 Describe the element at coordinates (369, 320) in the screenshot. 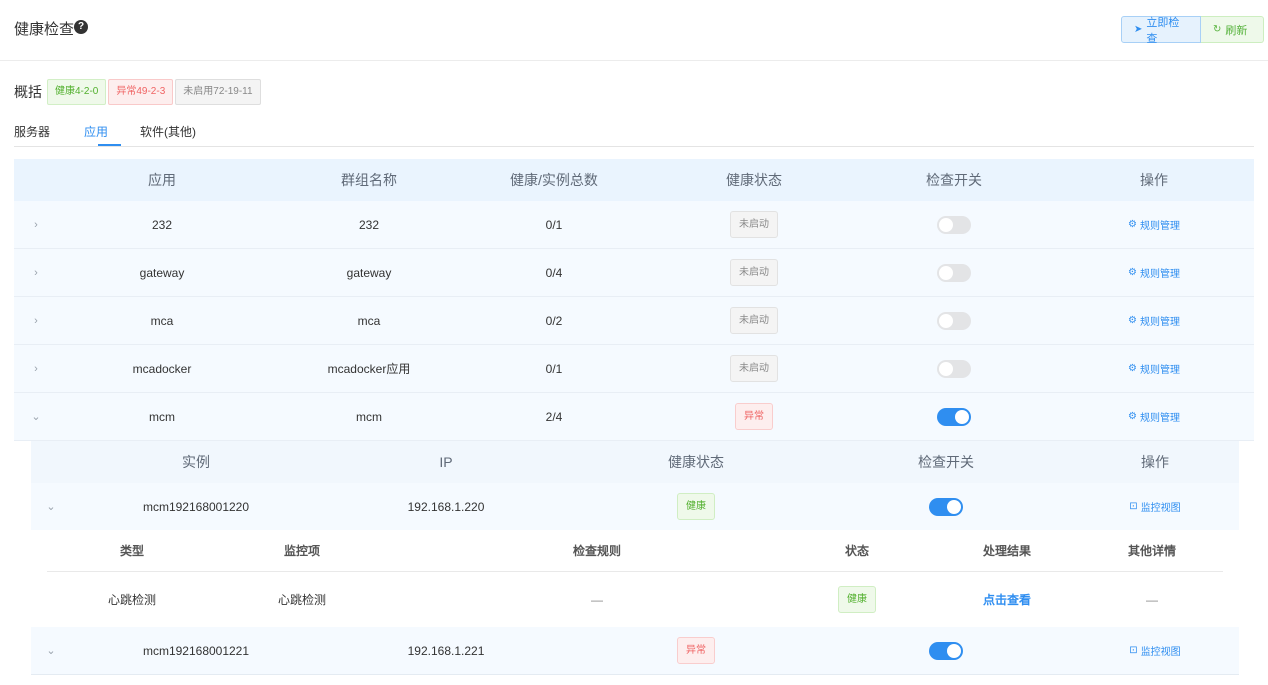

I see `group-name: mca` at that location.